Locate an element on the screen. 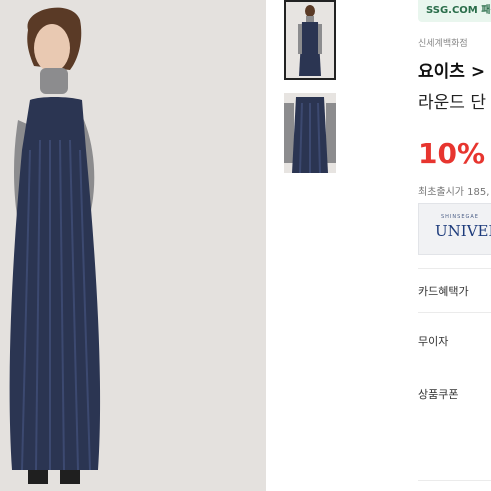 Image resolution: width=491 pixels, height=491 pixels. source-badge: SSG.COM 패션 is located at coordinates (454, 11).